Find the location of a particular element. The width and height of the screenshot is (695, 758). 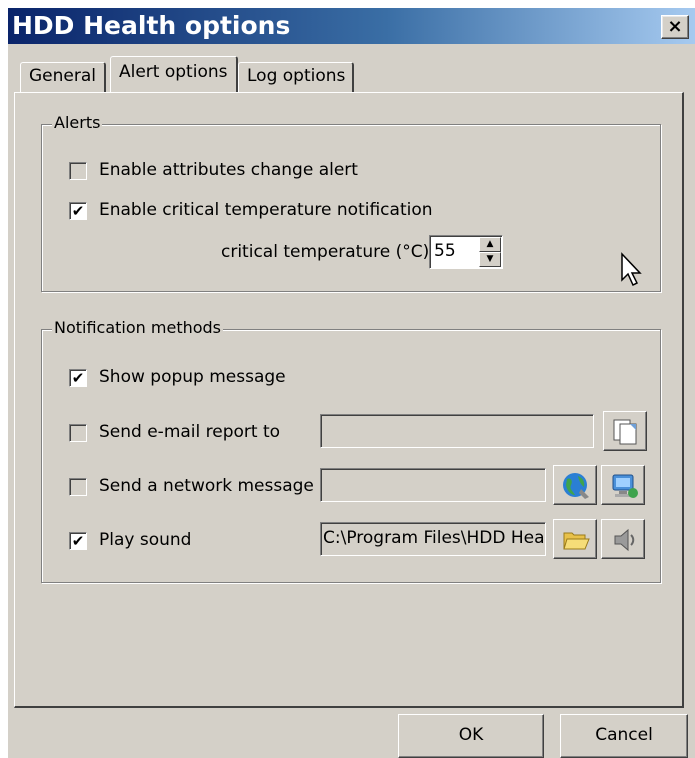

email-settings-button is located at coordinates (625, 431).